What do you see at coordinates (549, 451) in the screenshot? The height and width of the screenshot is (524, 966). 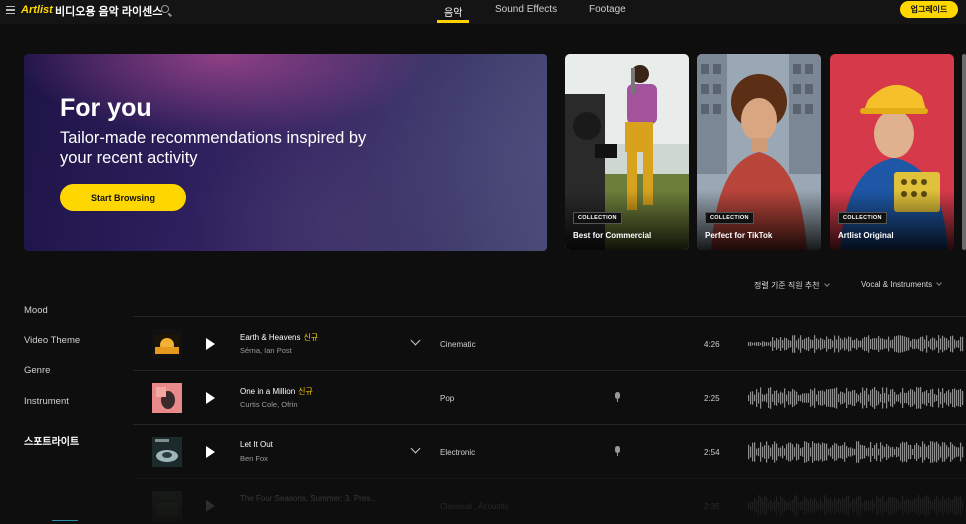 I see `track-row: Let It Out Ben Fox Electronic 2:54` at bounding box center [549, 451].